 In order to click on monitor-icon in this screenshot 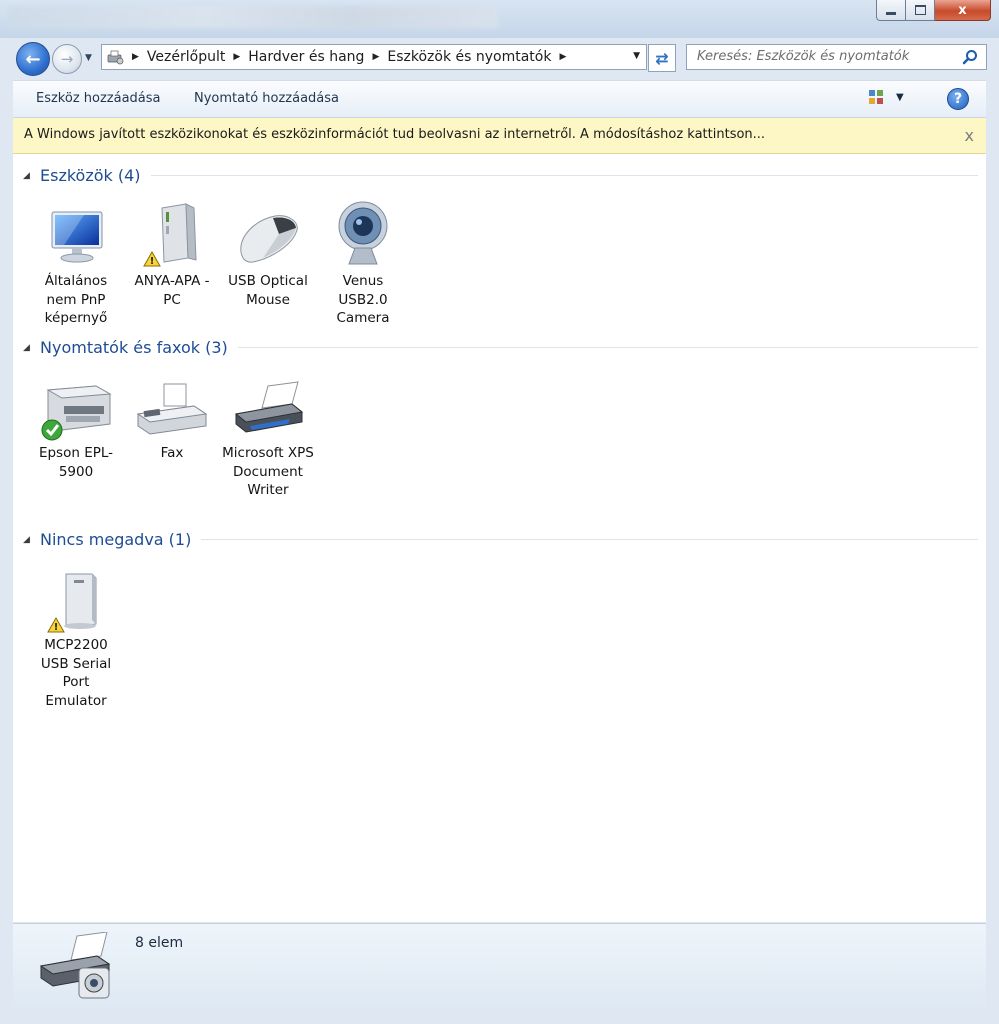, I will do `click(77, 237)`.